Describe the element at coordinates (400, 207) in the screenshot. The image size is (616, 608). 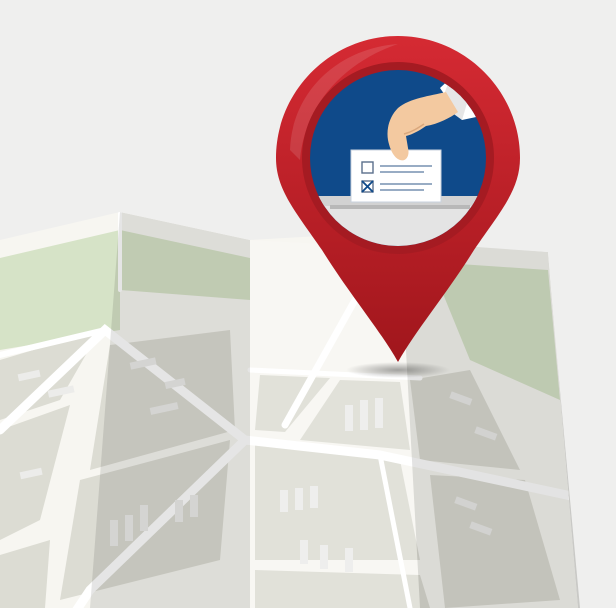
I see `ballot-box-slot` at that location.